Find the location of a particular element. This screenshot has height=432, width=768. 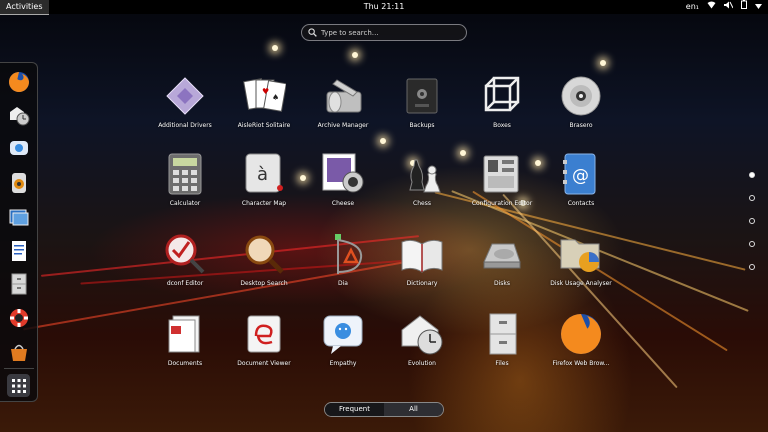

app-chess: Chess is located at coordinates (422, 179).